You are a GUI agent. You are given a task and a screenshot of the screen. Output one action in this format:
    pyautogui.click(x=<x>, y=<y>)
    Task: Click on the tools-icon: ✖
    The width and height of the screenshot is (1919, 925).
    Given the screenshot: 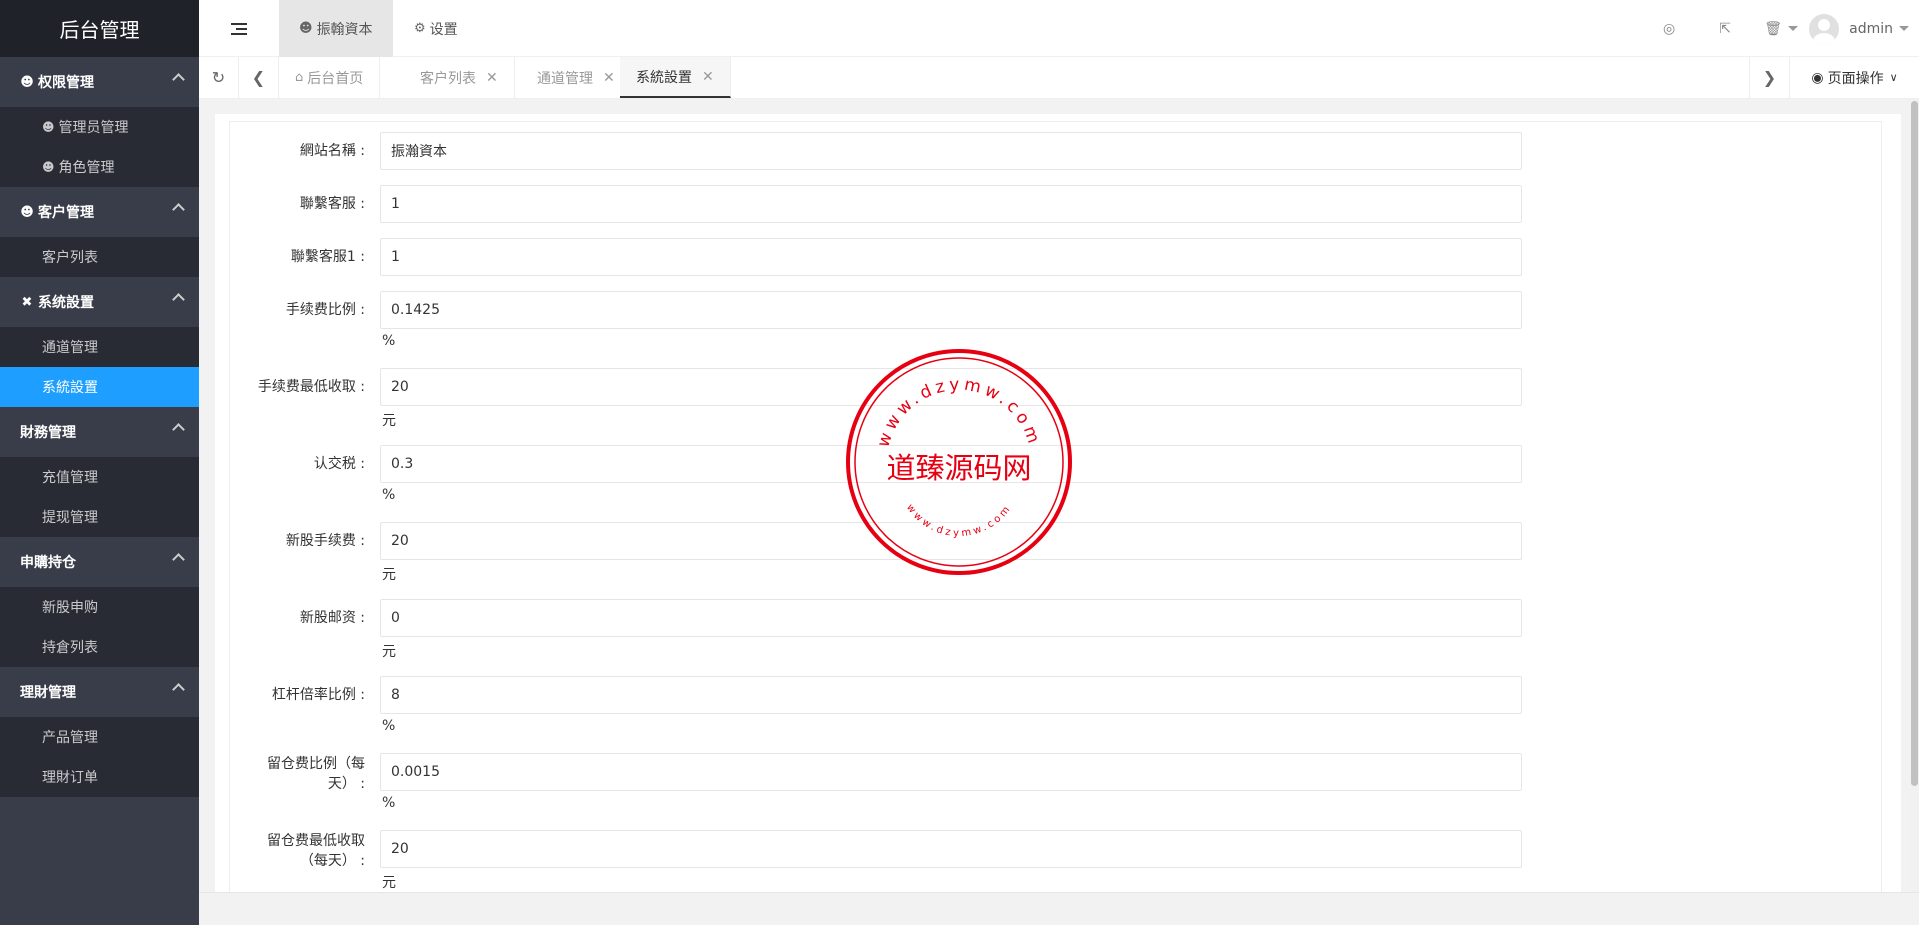 What is the action you would take?
    pyautogui.click(x=27, y=302)
    